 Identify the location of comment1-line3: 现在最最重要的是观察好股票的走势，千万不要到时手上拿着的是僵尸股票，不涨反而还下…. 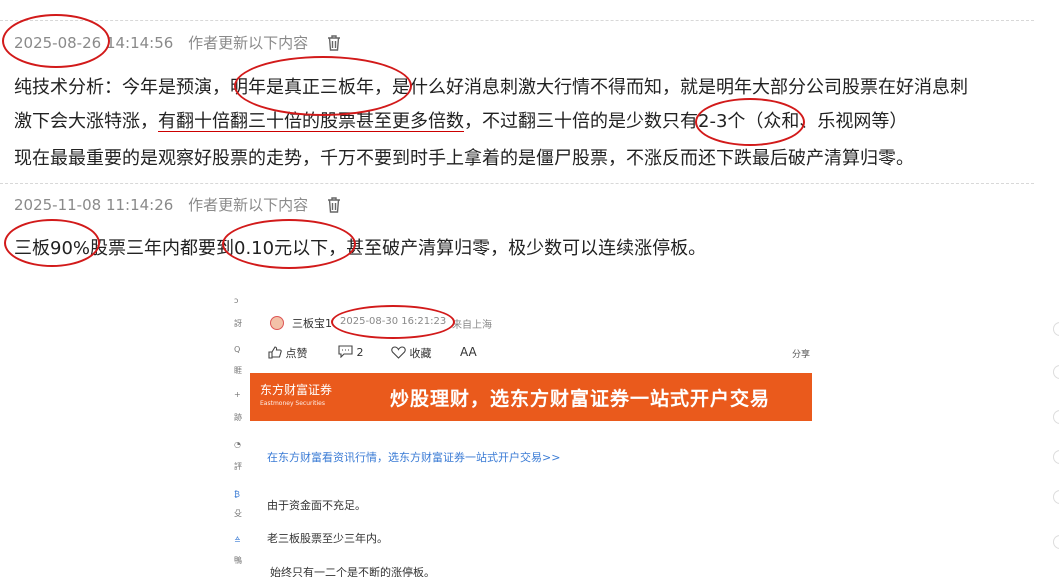
(464, 159).